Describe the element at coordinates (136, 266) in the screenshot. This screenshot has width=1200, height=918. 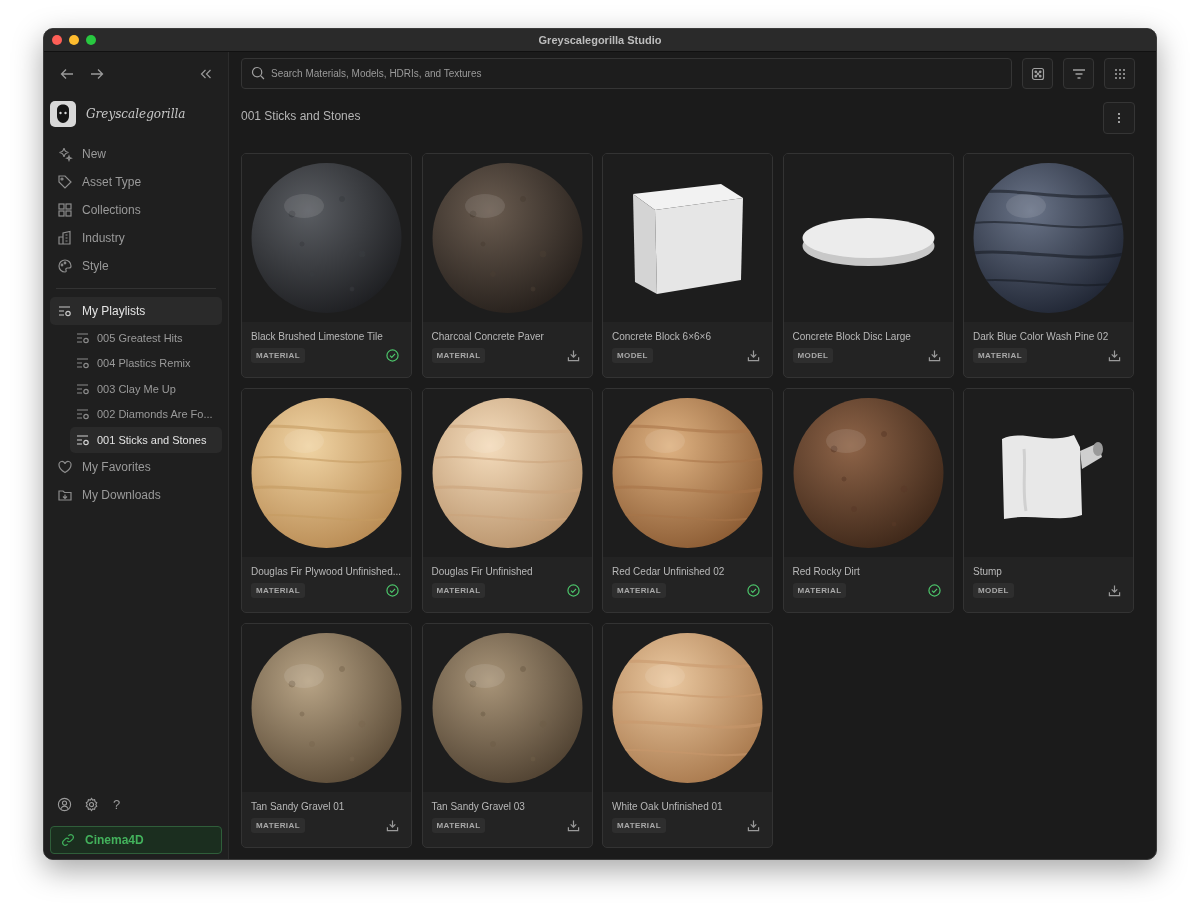
I see `sidebar-item: Style` at that location.